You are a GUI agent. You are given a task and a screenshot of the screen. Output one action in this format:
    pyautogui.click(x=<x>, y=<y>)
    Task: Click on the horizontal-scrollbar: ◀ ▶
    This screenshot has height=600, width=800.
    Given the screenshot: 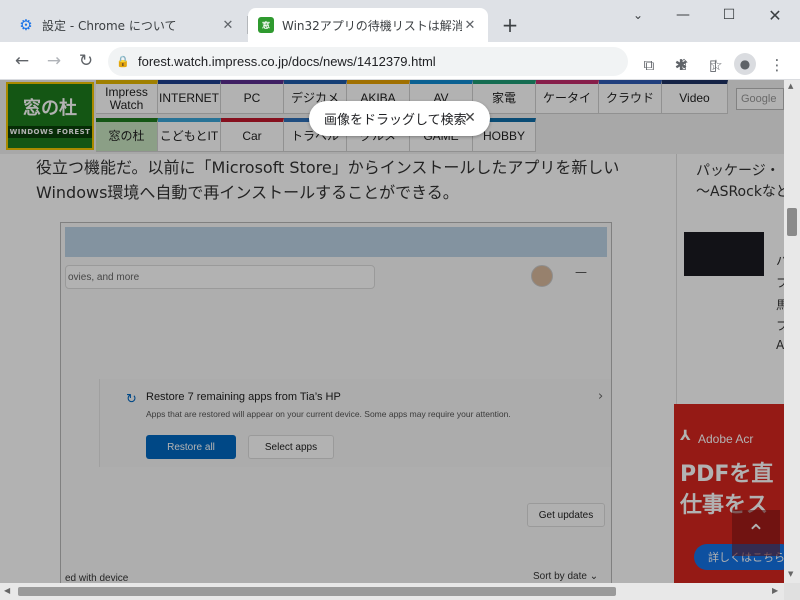 What is the action you would take?
    pyautogui.click(x=392, y=591)
    